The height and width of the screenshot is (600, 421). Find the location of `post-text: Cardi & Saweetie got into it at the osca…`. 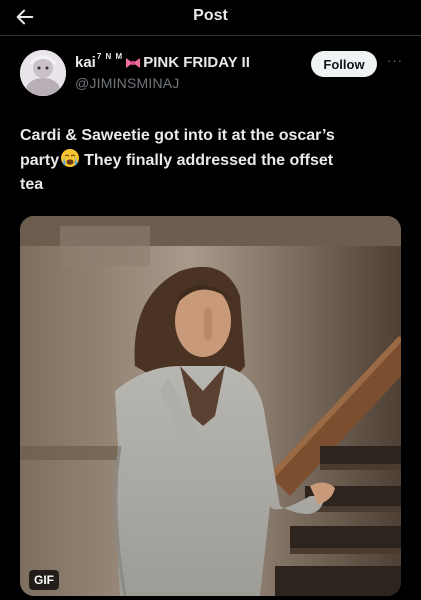

post-text: Cardi & Saweetie got into it at the osca… is located at coordinates (212, 160).